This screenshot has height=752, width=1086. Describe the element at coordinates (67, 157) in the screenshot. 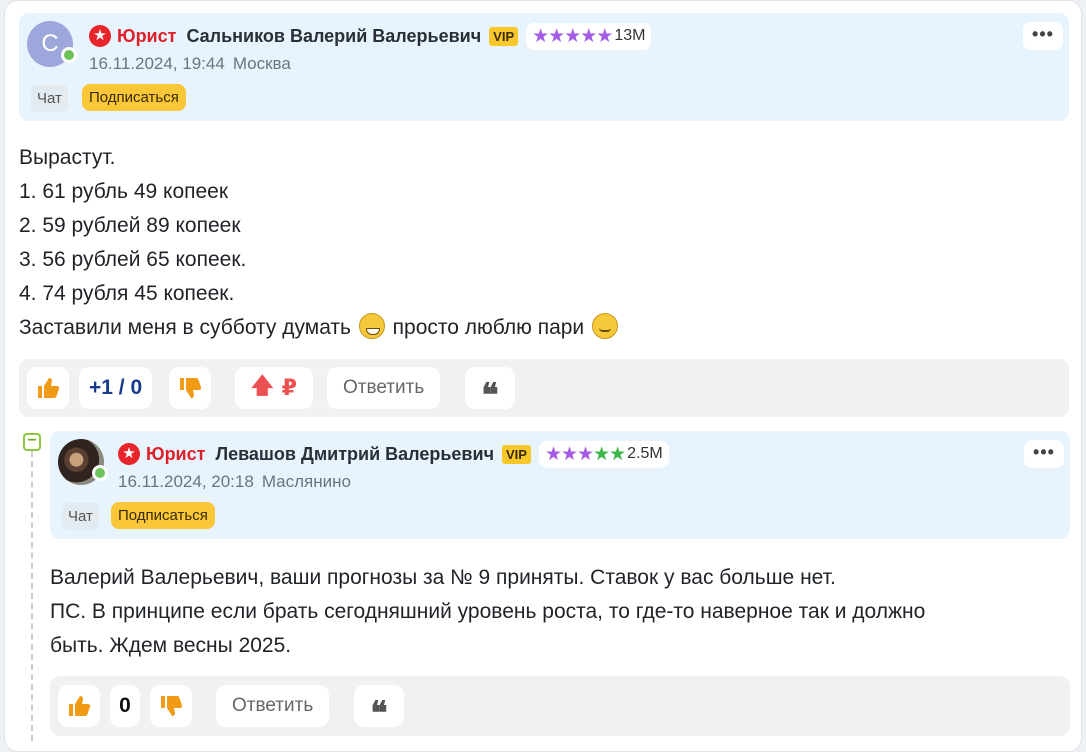

I see `comment-line: Вырастут.` at that location.